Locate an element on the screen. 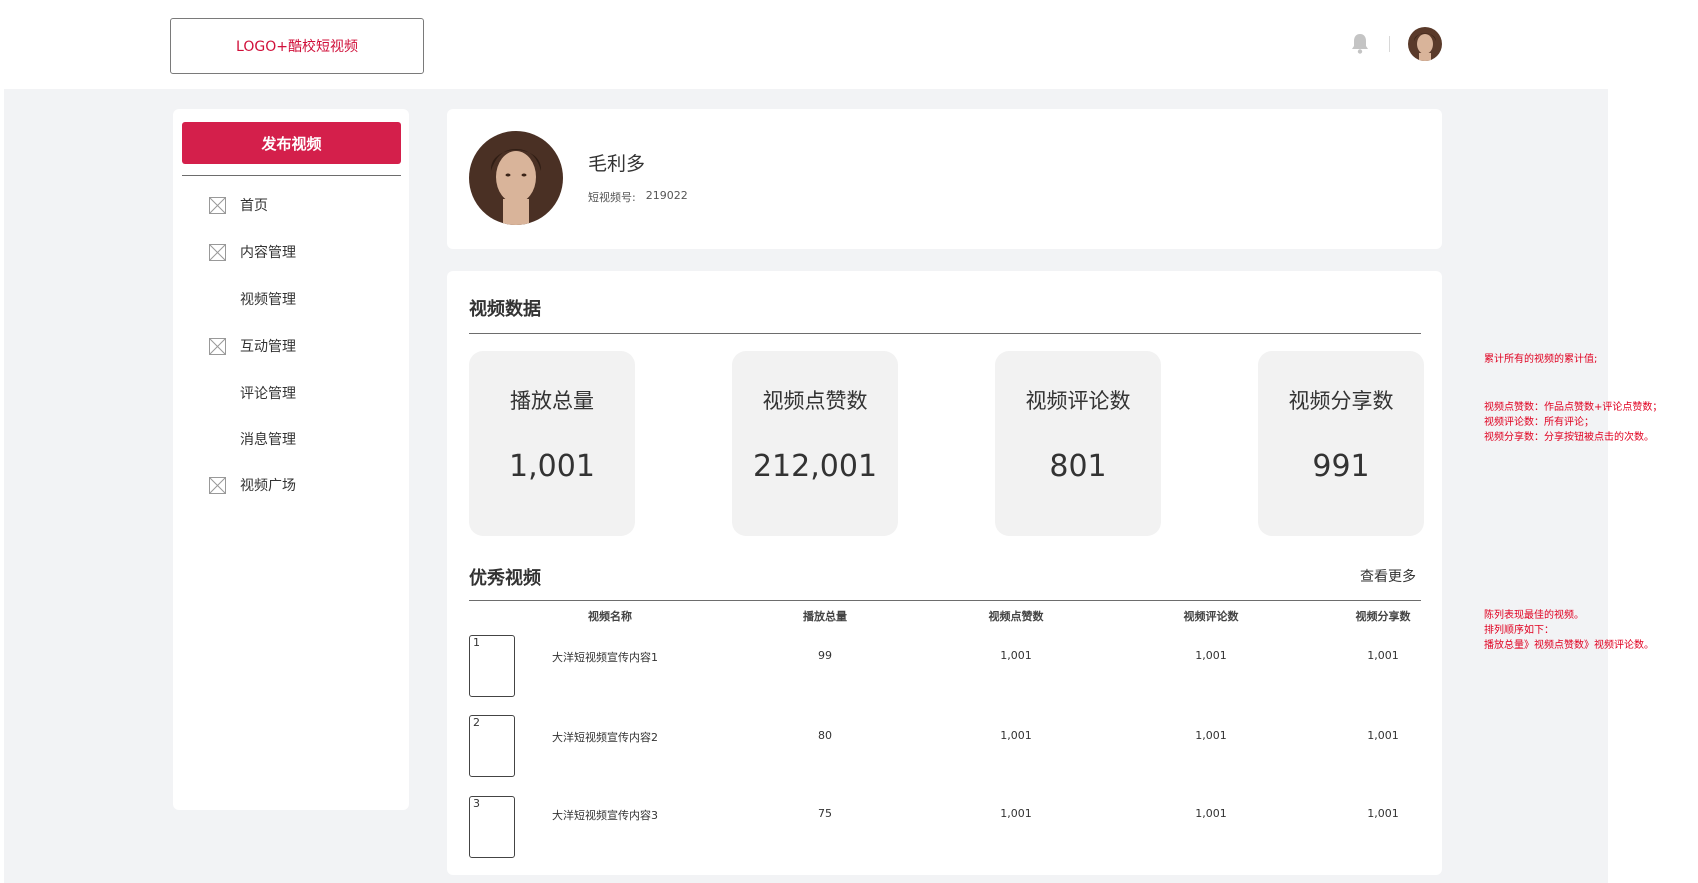 The width and height of the screenshot is (1698, 883). stat-value: 991 is located at coordinates (1341, 466).